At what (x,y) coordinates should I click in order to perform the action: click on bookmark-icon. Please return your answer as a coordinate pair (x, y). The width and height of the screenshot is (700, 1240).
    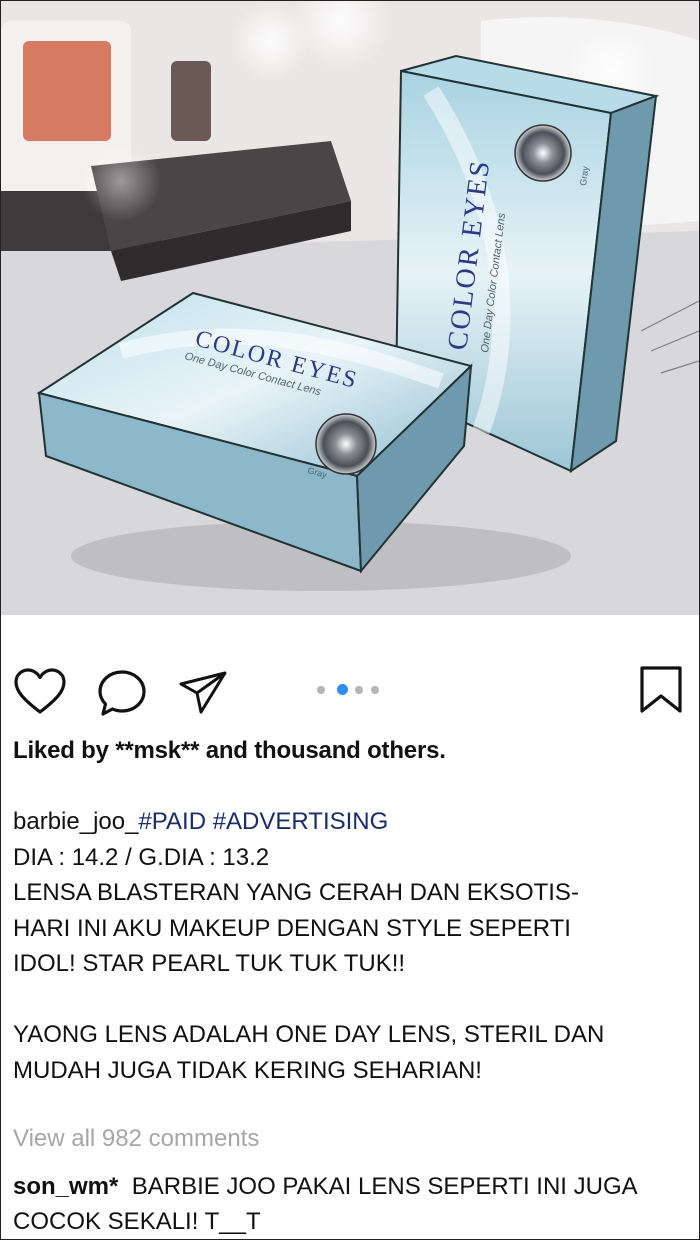
    Looking at the image, I should click on (661, 690).